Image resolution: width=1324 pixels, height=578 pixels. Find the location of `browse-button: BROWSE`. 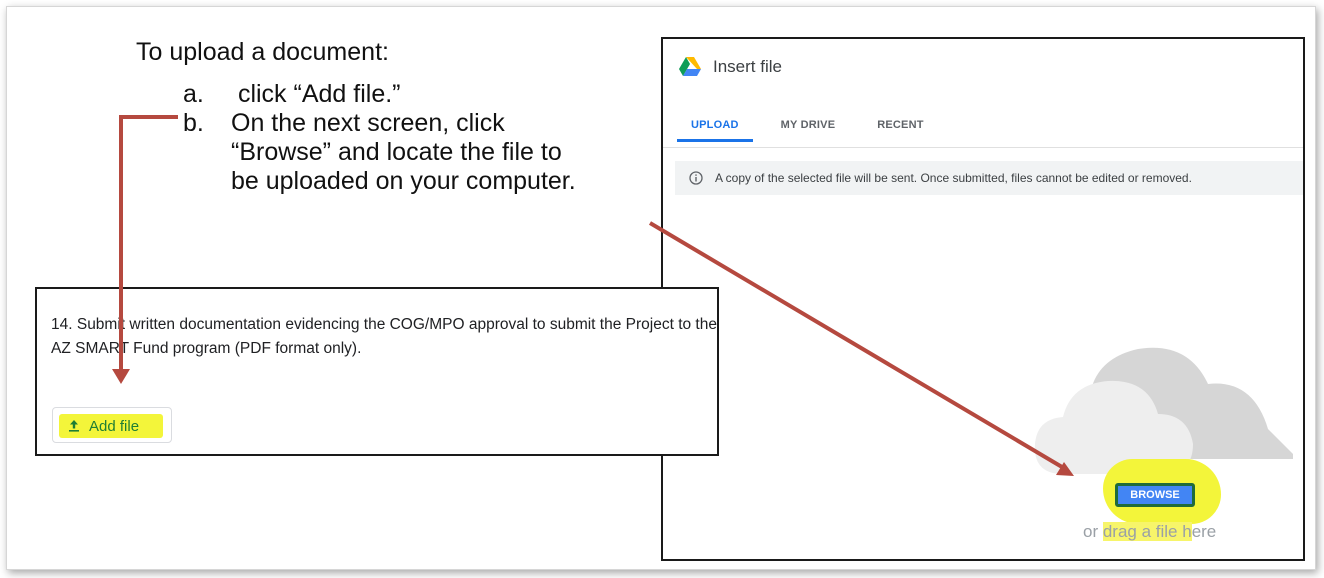

browse-button: BROWSE is located at coordinates (1155, 495).